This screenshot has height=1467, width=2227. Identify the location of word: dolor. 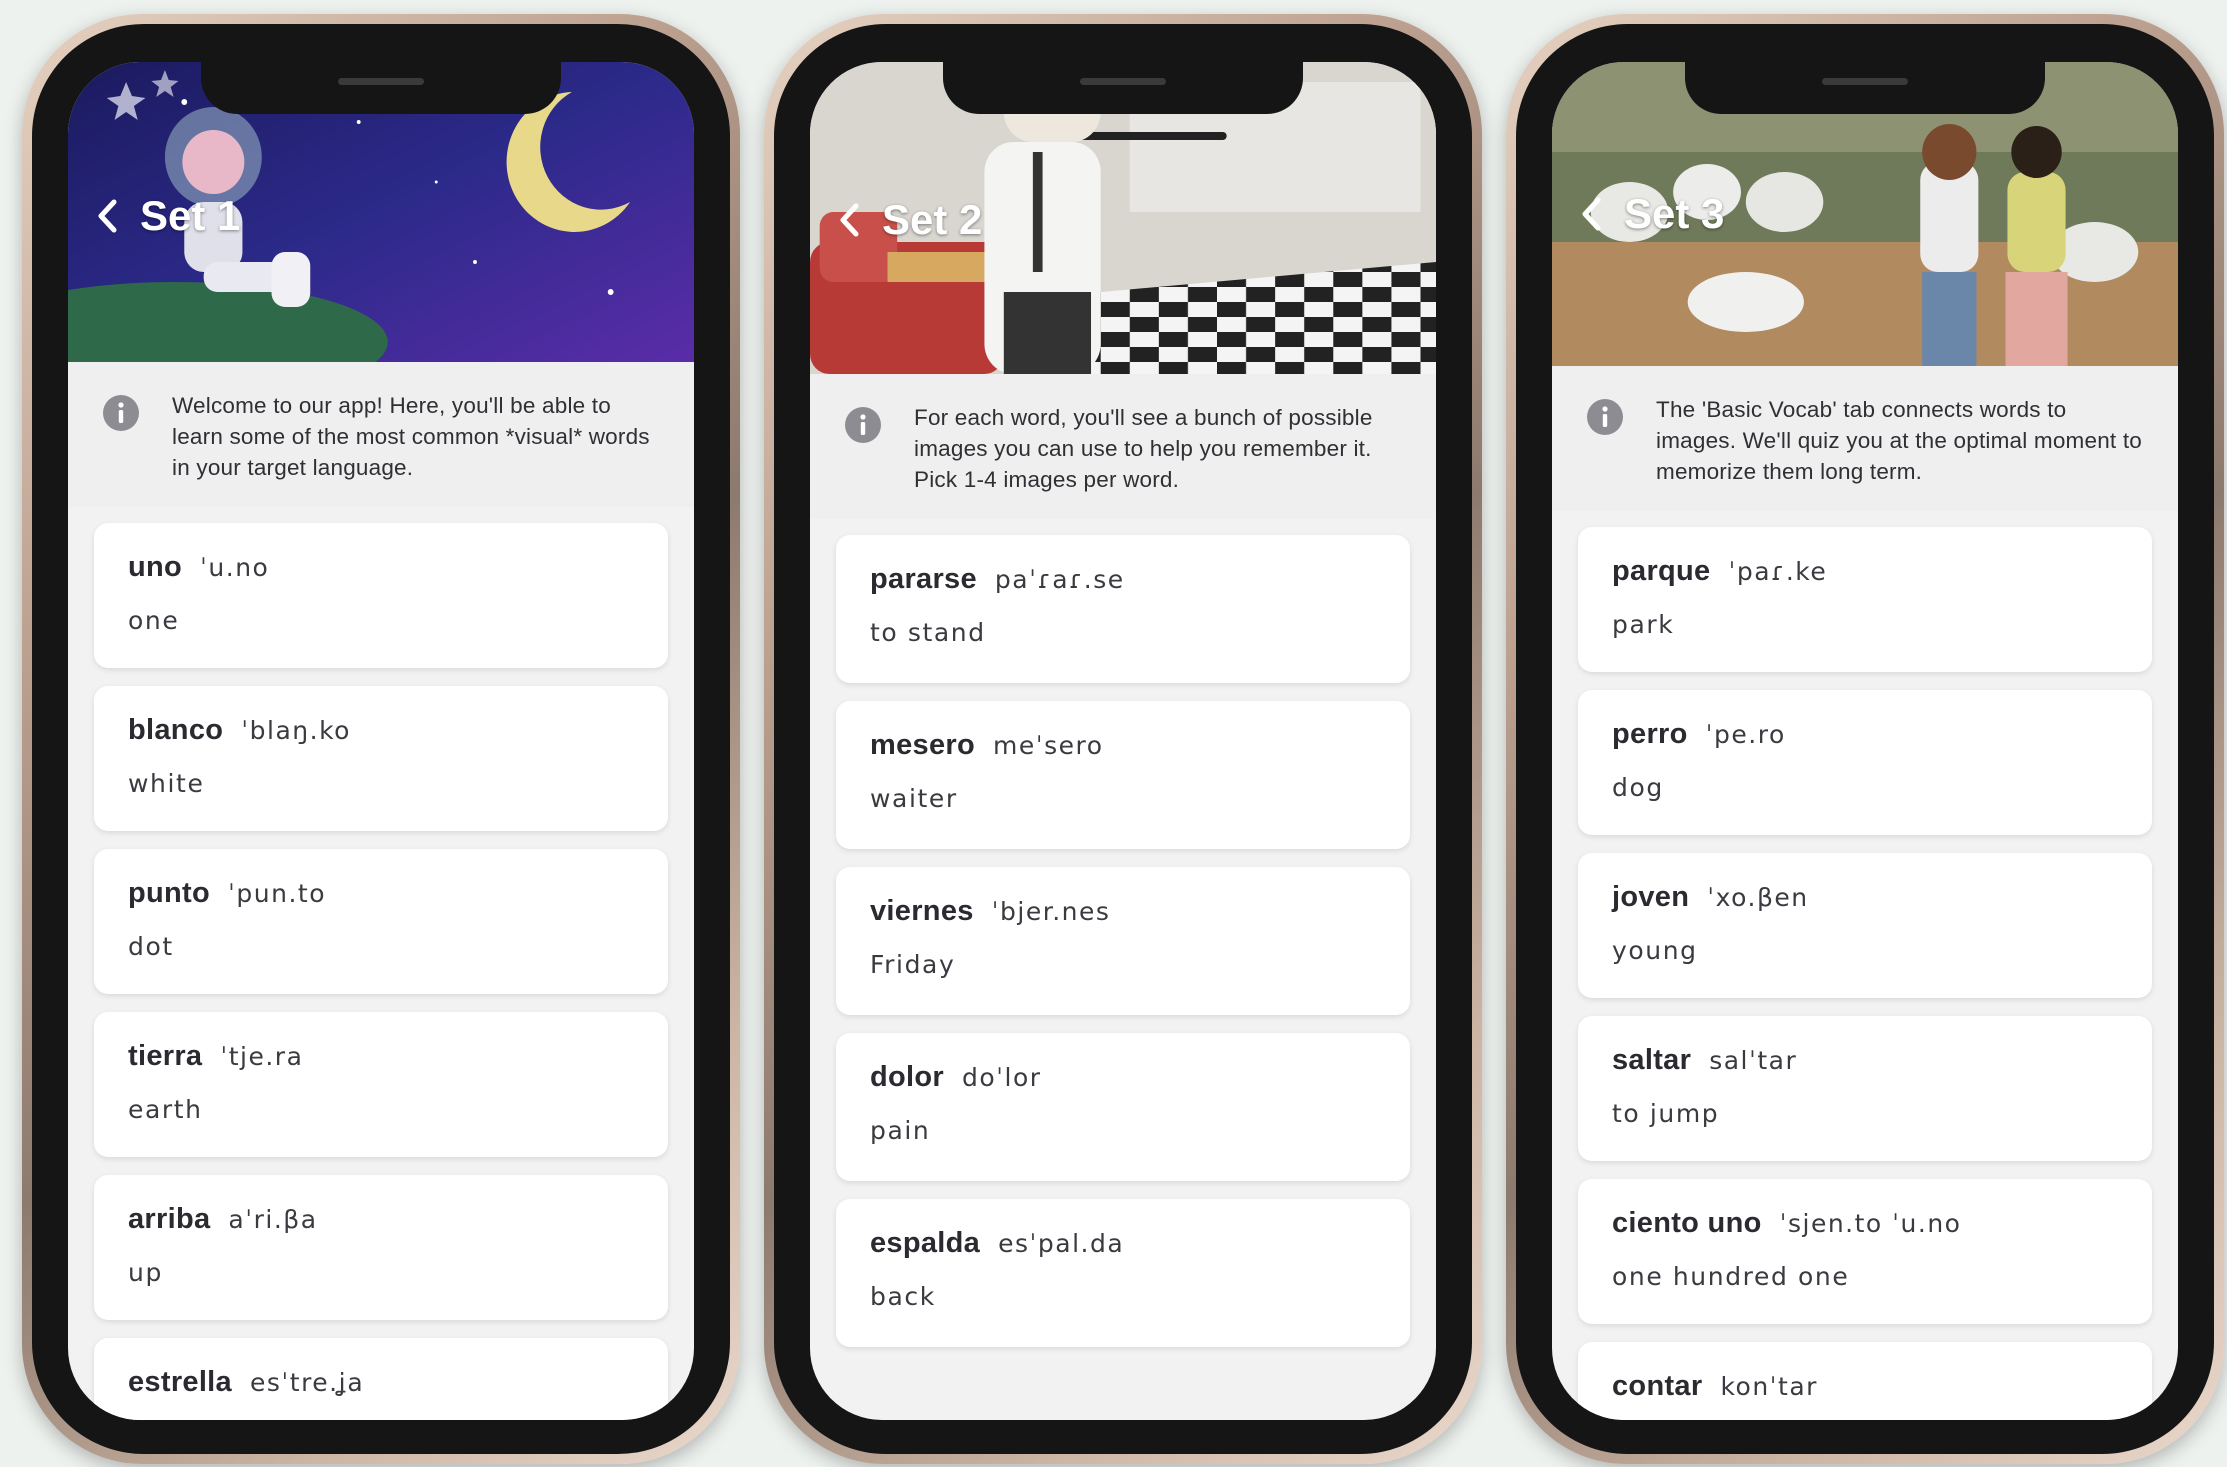
(907, 1077).